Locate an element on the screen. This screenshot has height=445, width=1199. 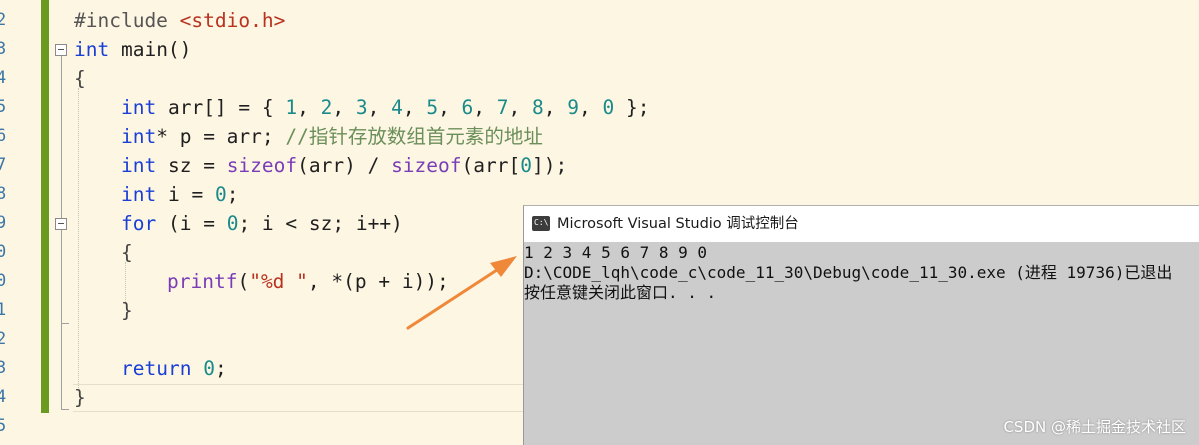
fold-end-main is located at coordinates (65, 409).